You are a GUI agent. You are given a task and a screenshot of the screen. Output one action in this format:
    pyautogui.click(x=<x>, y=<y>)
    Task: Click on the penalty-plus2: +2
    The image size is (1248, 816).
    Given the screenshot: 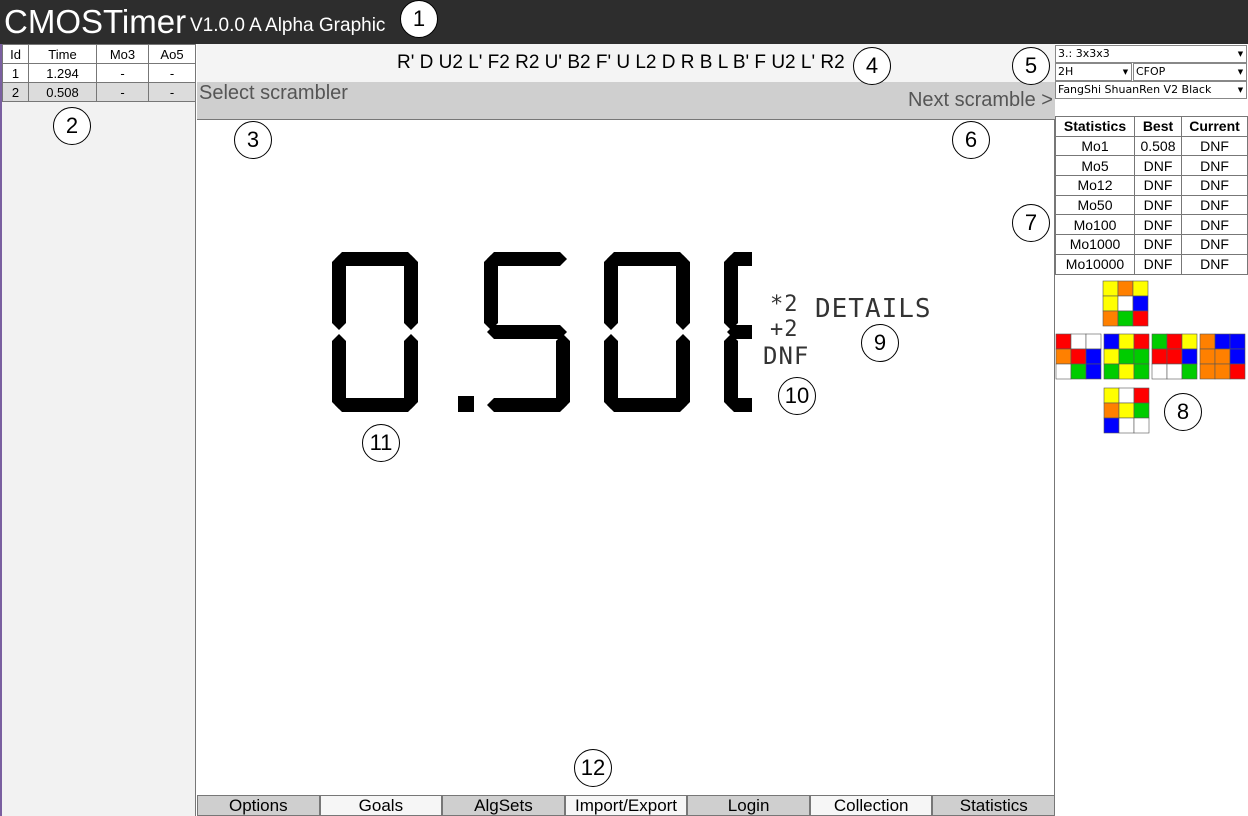 What is the action you would take?
    pyautogui.click(x=784, y=329)
    